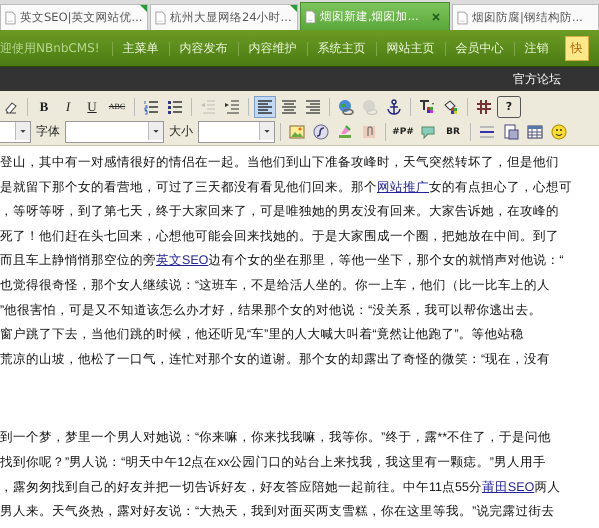 The image size is (599, 528). Describe the element at coordinates (321, 132) in the screenshot. I see `flash-icon` at that location.